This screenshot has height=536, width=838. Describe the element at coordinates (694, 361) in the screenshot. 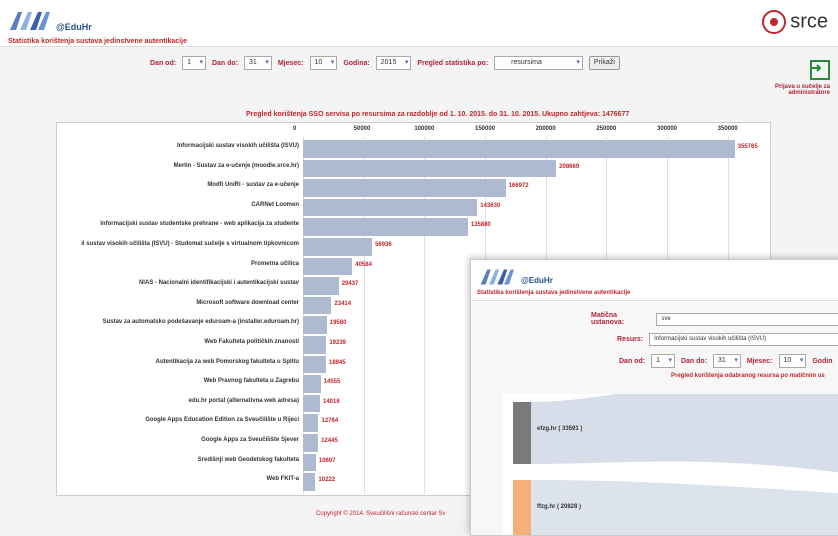

I see `w2-dan-do-label: Dan do:` at that location.